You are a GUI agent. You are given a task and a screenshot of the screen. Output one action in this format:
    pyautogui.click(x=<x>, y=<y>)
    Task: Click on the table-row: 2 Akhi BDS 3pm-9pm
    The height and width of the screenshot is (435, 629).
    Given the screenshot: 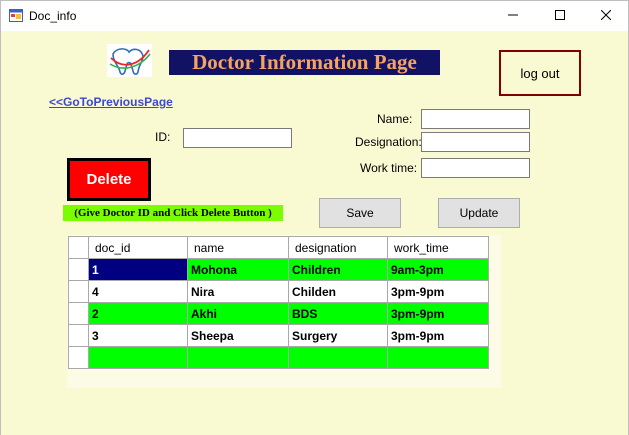 What is the action you would take?
    pyautogui.click(x=278, y=313)
    